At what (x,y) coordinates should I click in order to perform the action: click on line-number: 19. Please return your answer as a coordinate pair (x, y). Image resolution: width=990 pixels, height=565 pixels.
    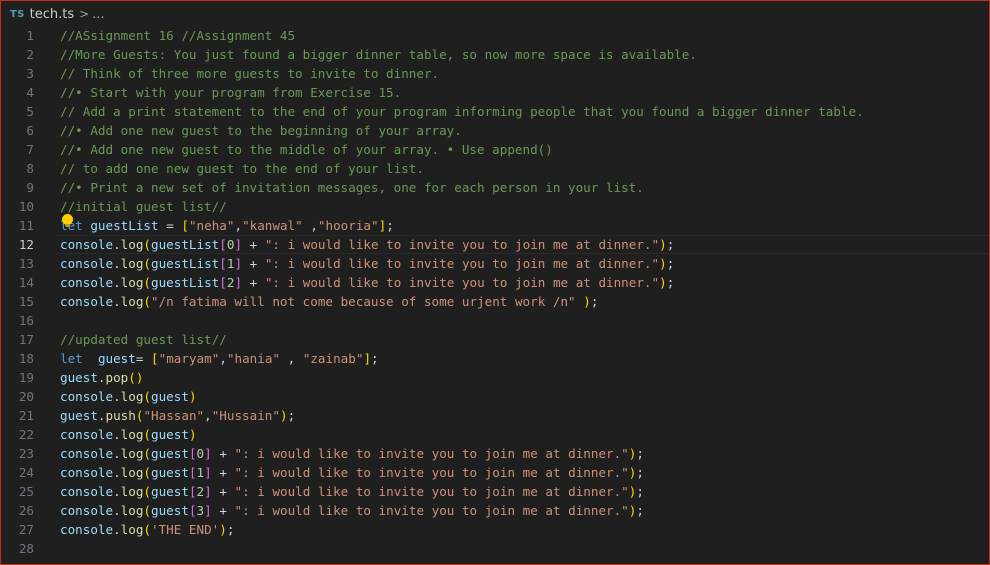
    Looking at the image, I should click on (17, 377).